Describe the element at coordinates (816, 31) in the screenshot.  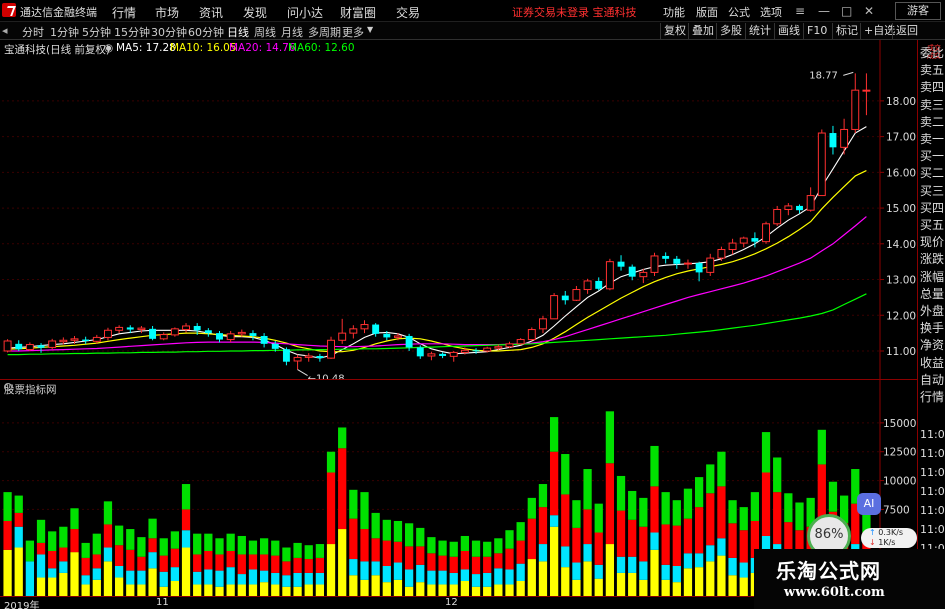
I see `toolbar-f10-button: F10` at that location.